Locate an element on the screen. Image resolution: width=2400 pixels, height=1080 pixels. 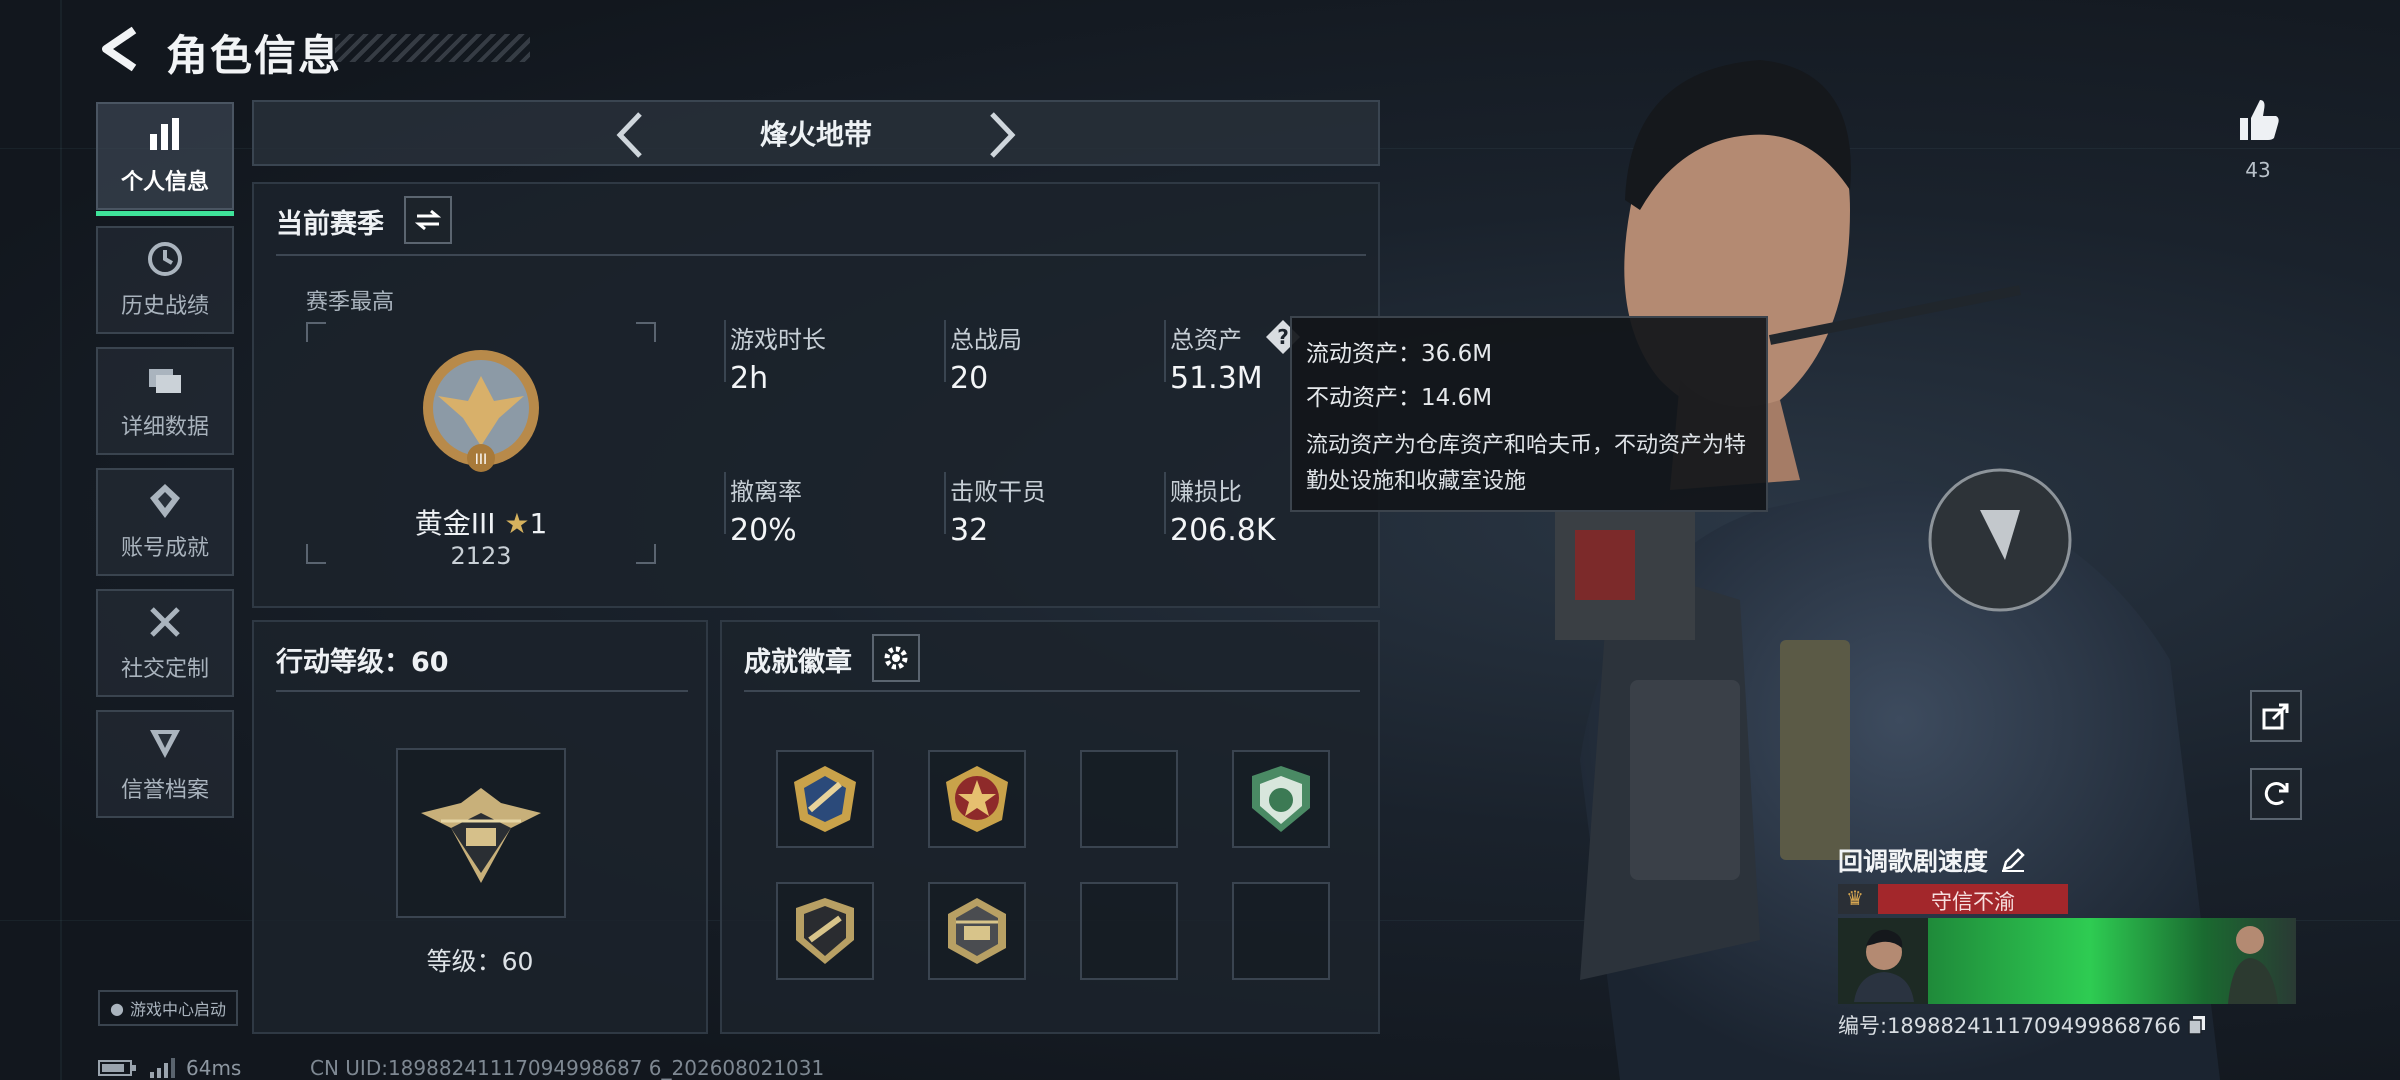
next-mode-arrow-icon is located at coordinates (1002, 135).